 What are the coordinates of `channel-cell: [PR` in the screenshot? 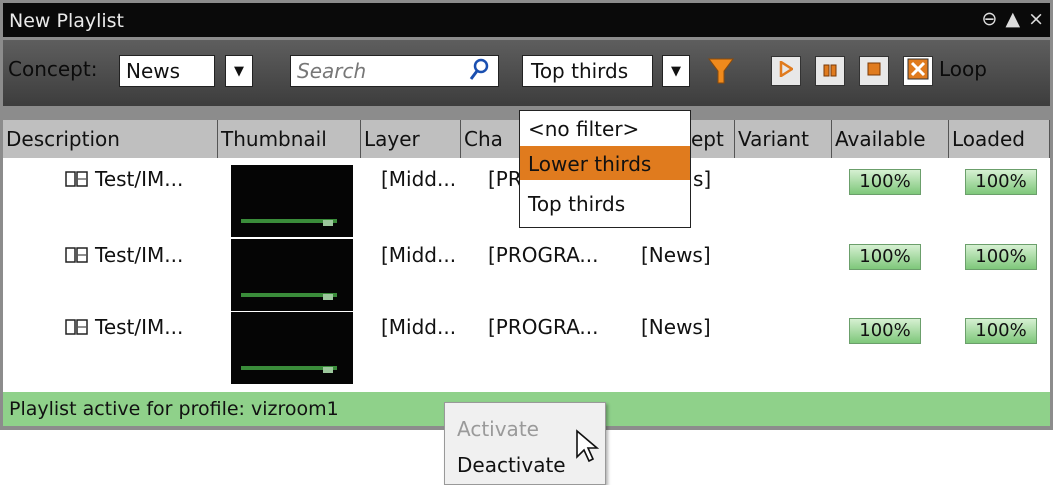 It's located at (505, 179).